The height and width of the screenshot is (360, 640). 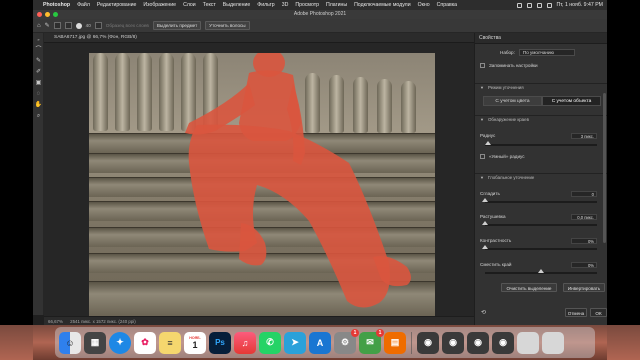 I want to click on notes-icon: ≡, so click(x=170, y=342).